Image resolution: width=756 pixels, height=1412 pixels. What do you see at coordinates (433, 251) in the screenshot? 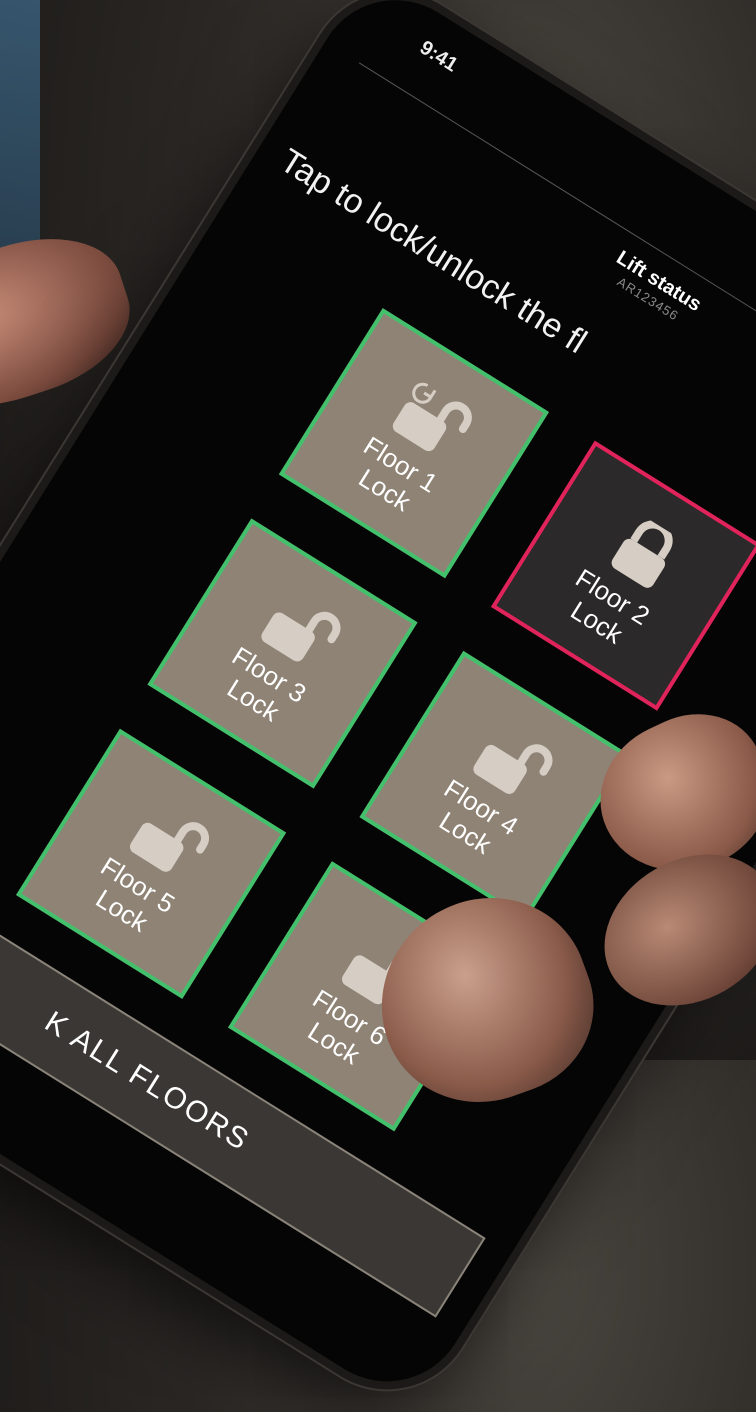
I see `instruction-text: Tap to lock/unlock the fl` at bounding box center [433, 251].